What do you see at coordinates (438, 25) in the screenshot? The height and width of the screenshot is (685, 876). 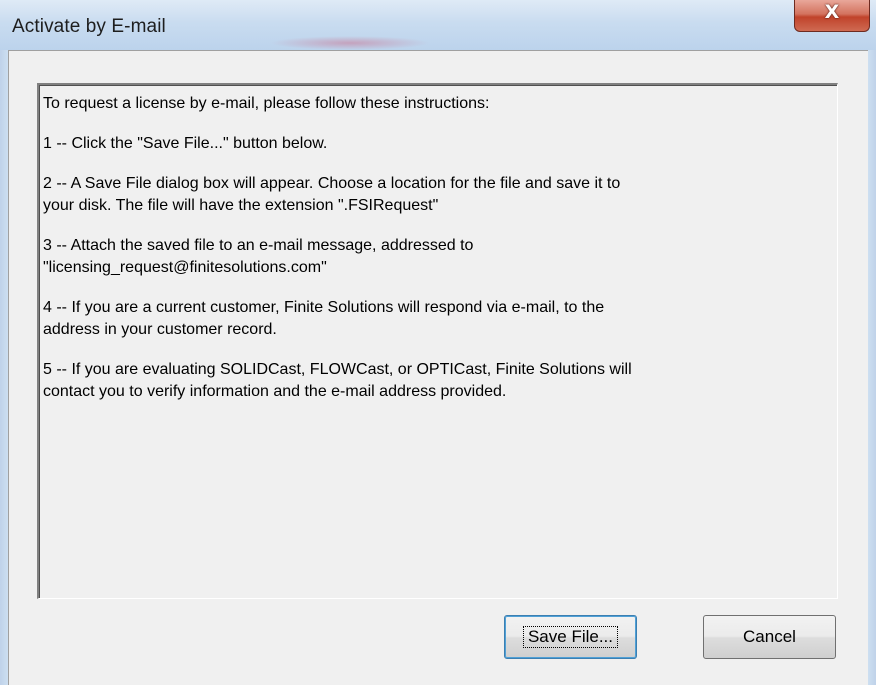 I see `title-bar: Activate by E-mail X` at bounding box center [438, 25].